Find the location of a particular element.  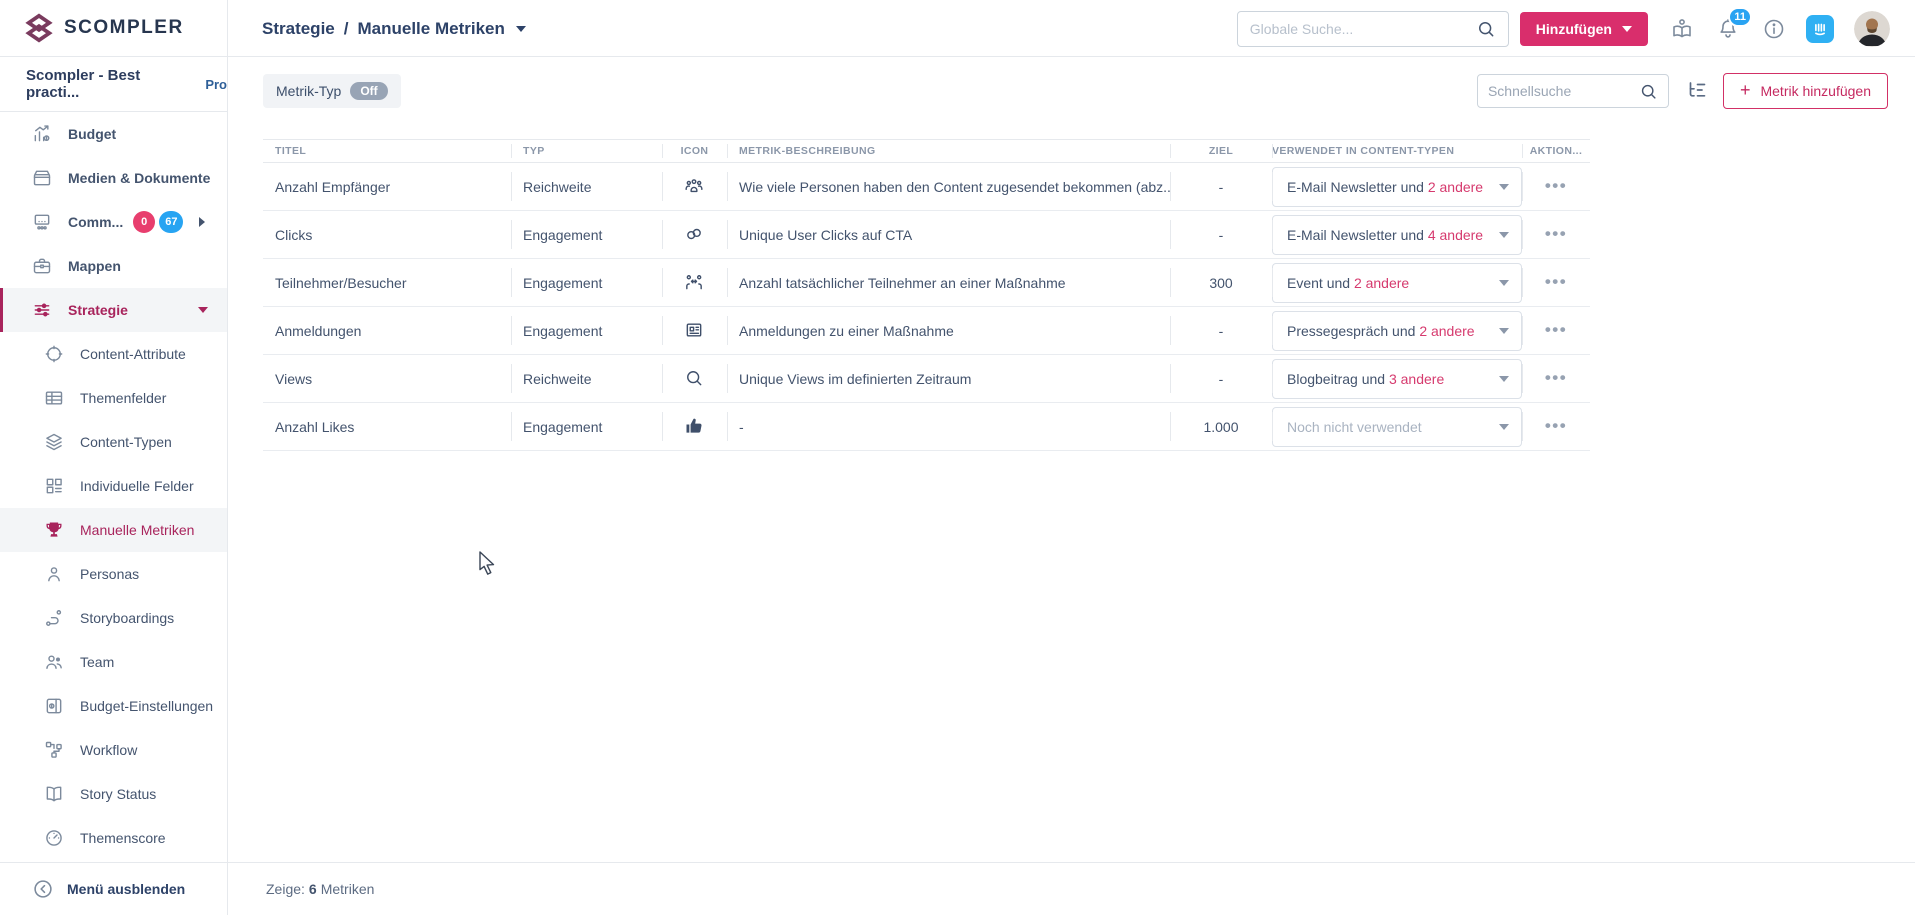

sidebar-item-label: Mappen is located at coordinates (94, 266).